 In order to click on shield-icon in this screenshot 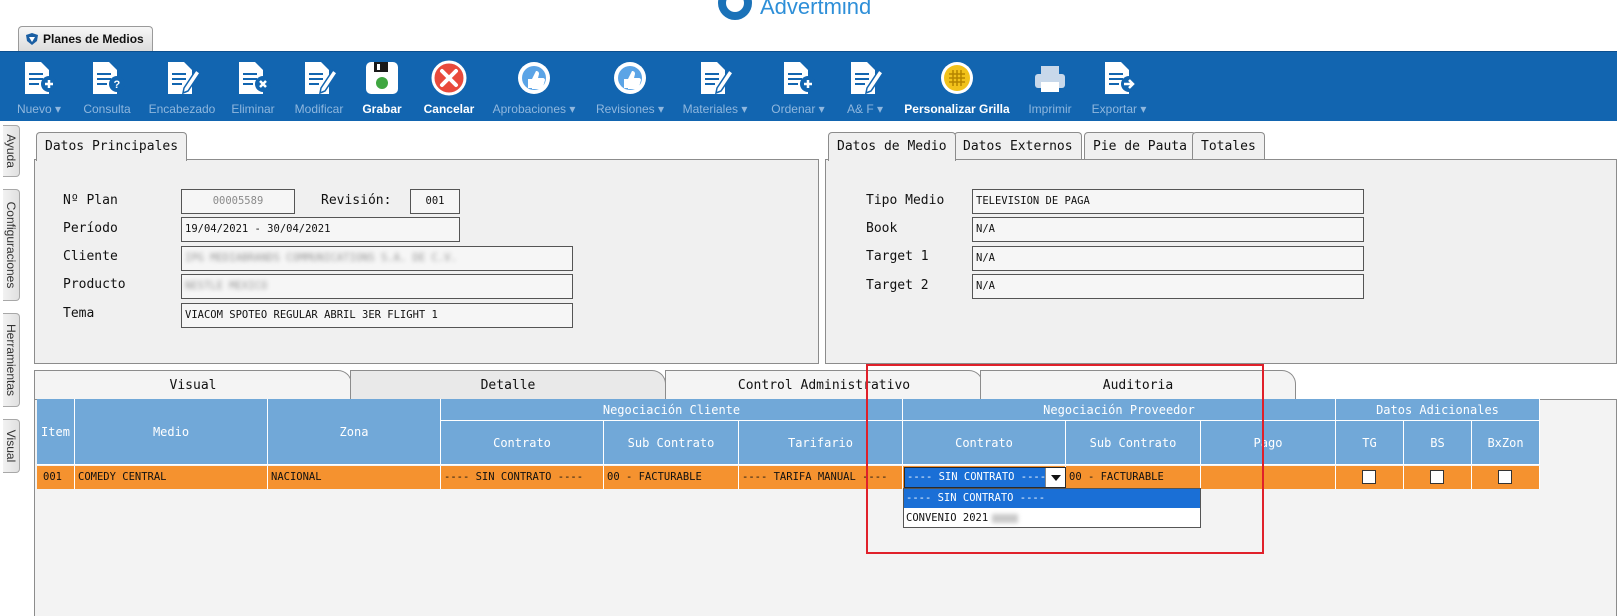, I will do `click(32, 39)`.